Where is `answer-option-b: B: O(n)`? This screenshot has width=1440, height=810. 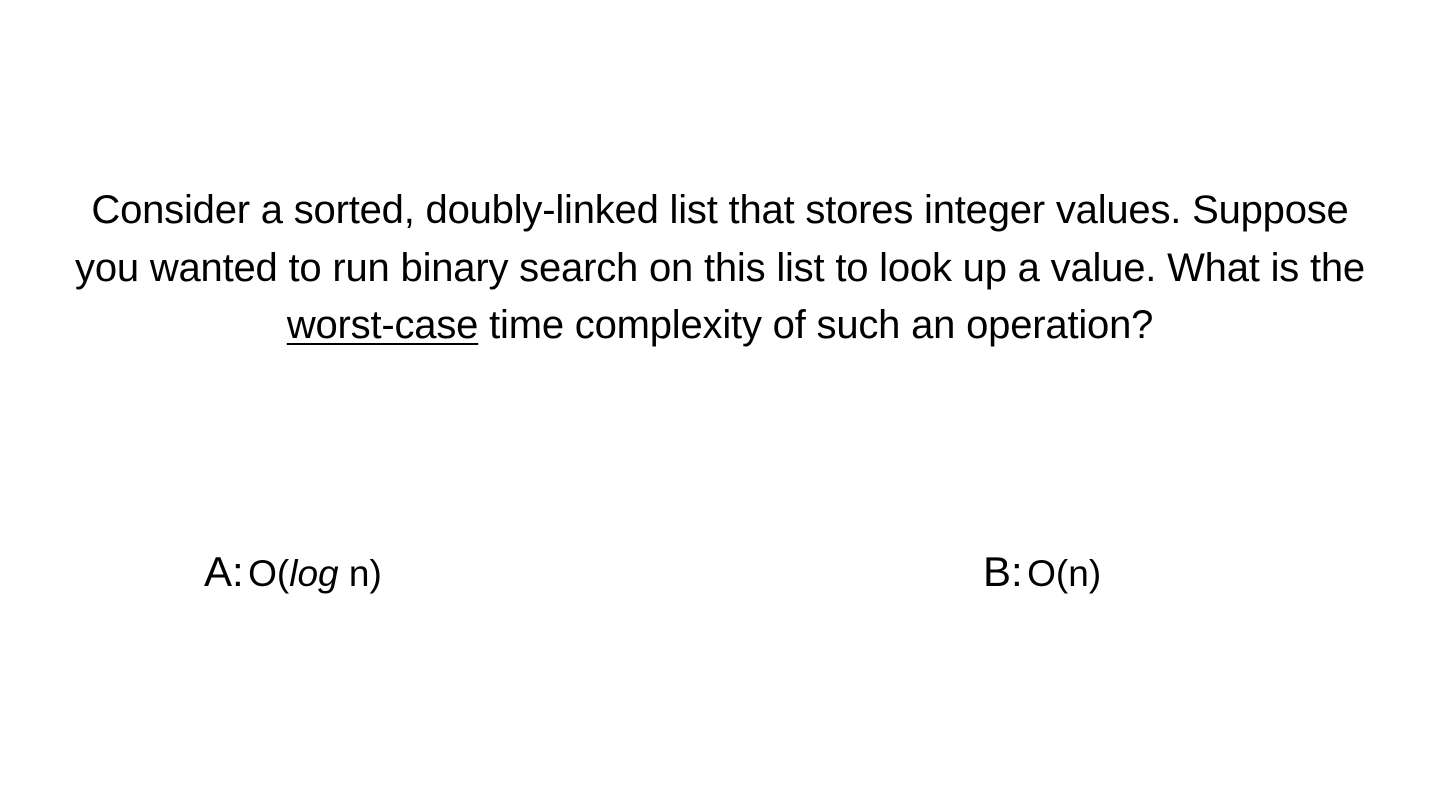 answer-option-b: B: O(n) is located at coordinates (1042, 577).